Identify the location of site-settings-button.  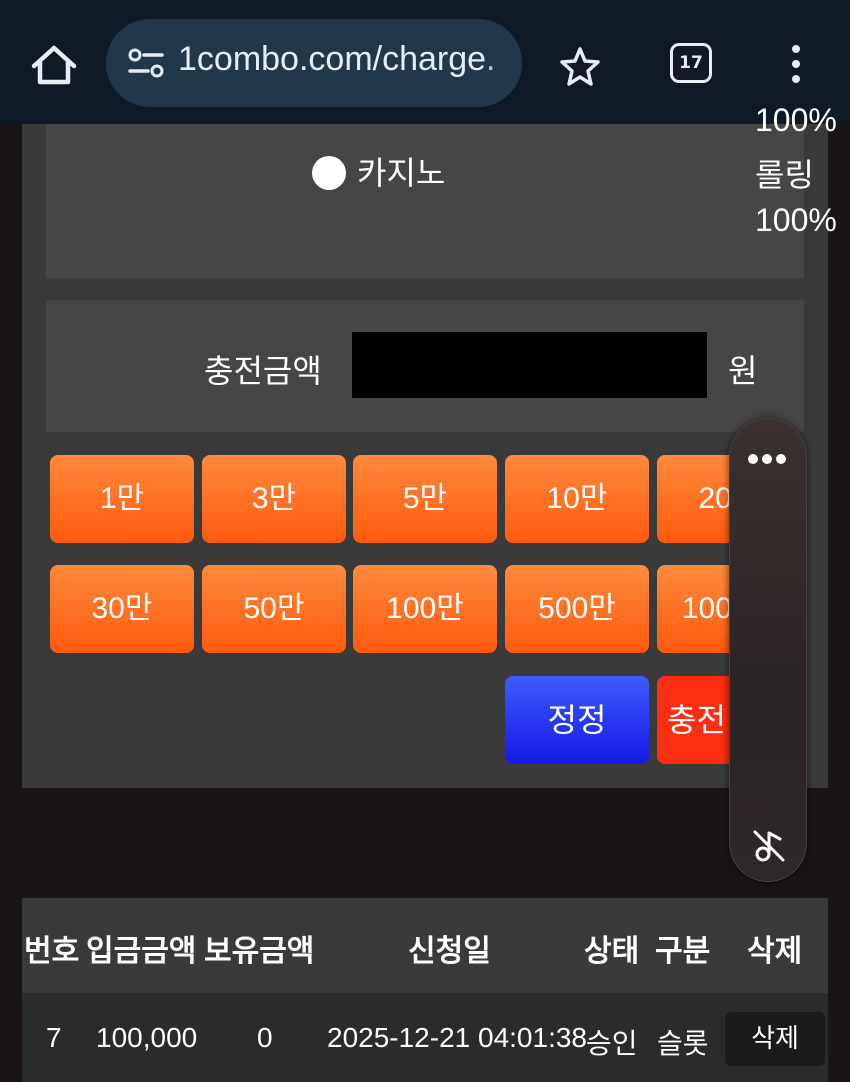
(146, 63).